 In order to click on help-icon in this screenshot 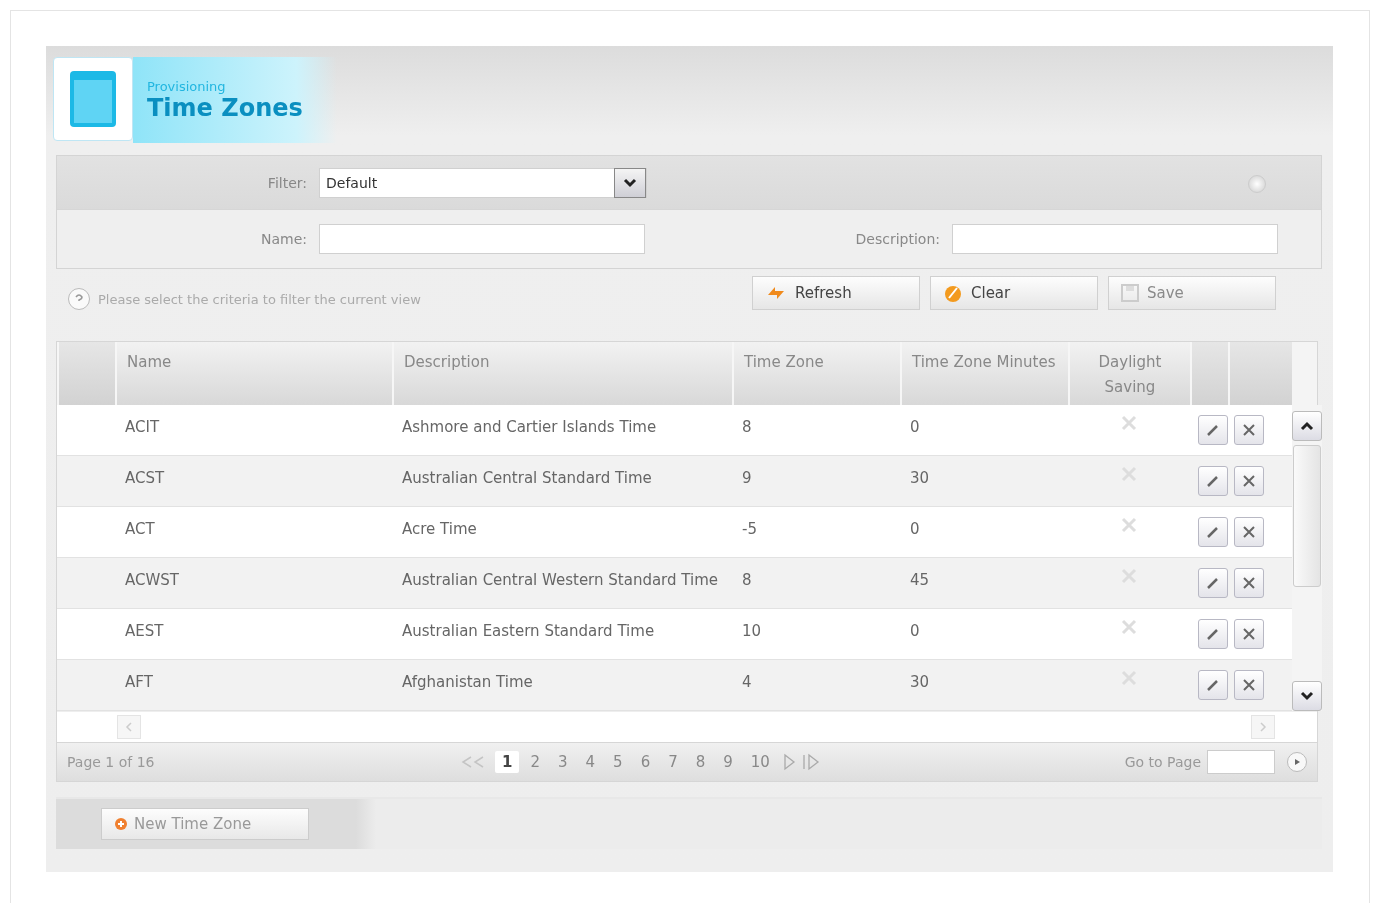, I will do `click(79, 299)`.